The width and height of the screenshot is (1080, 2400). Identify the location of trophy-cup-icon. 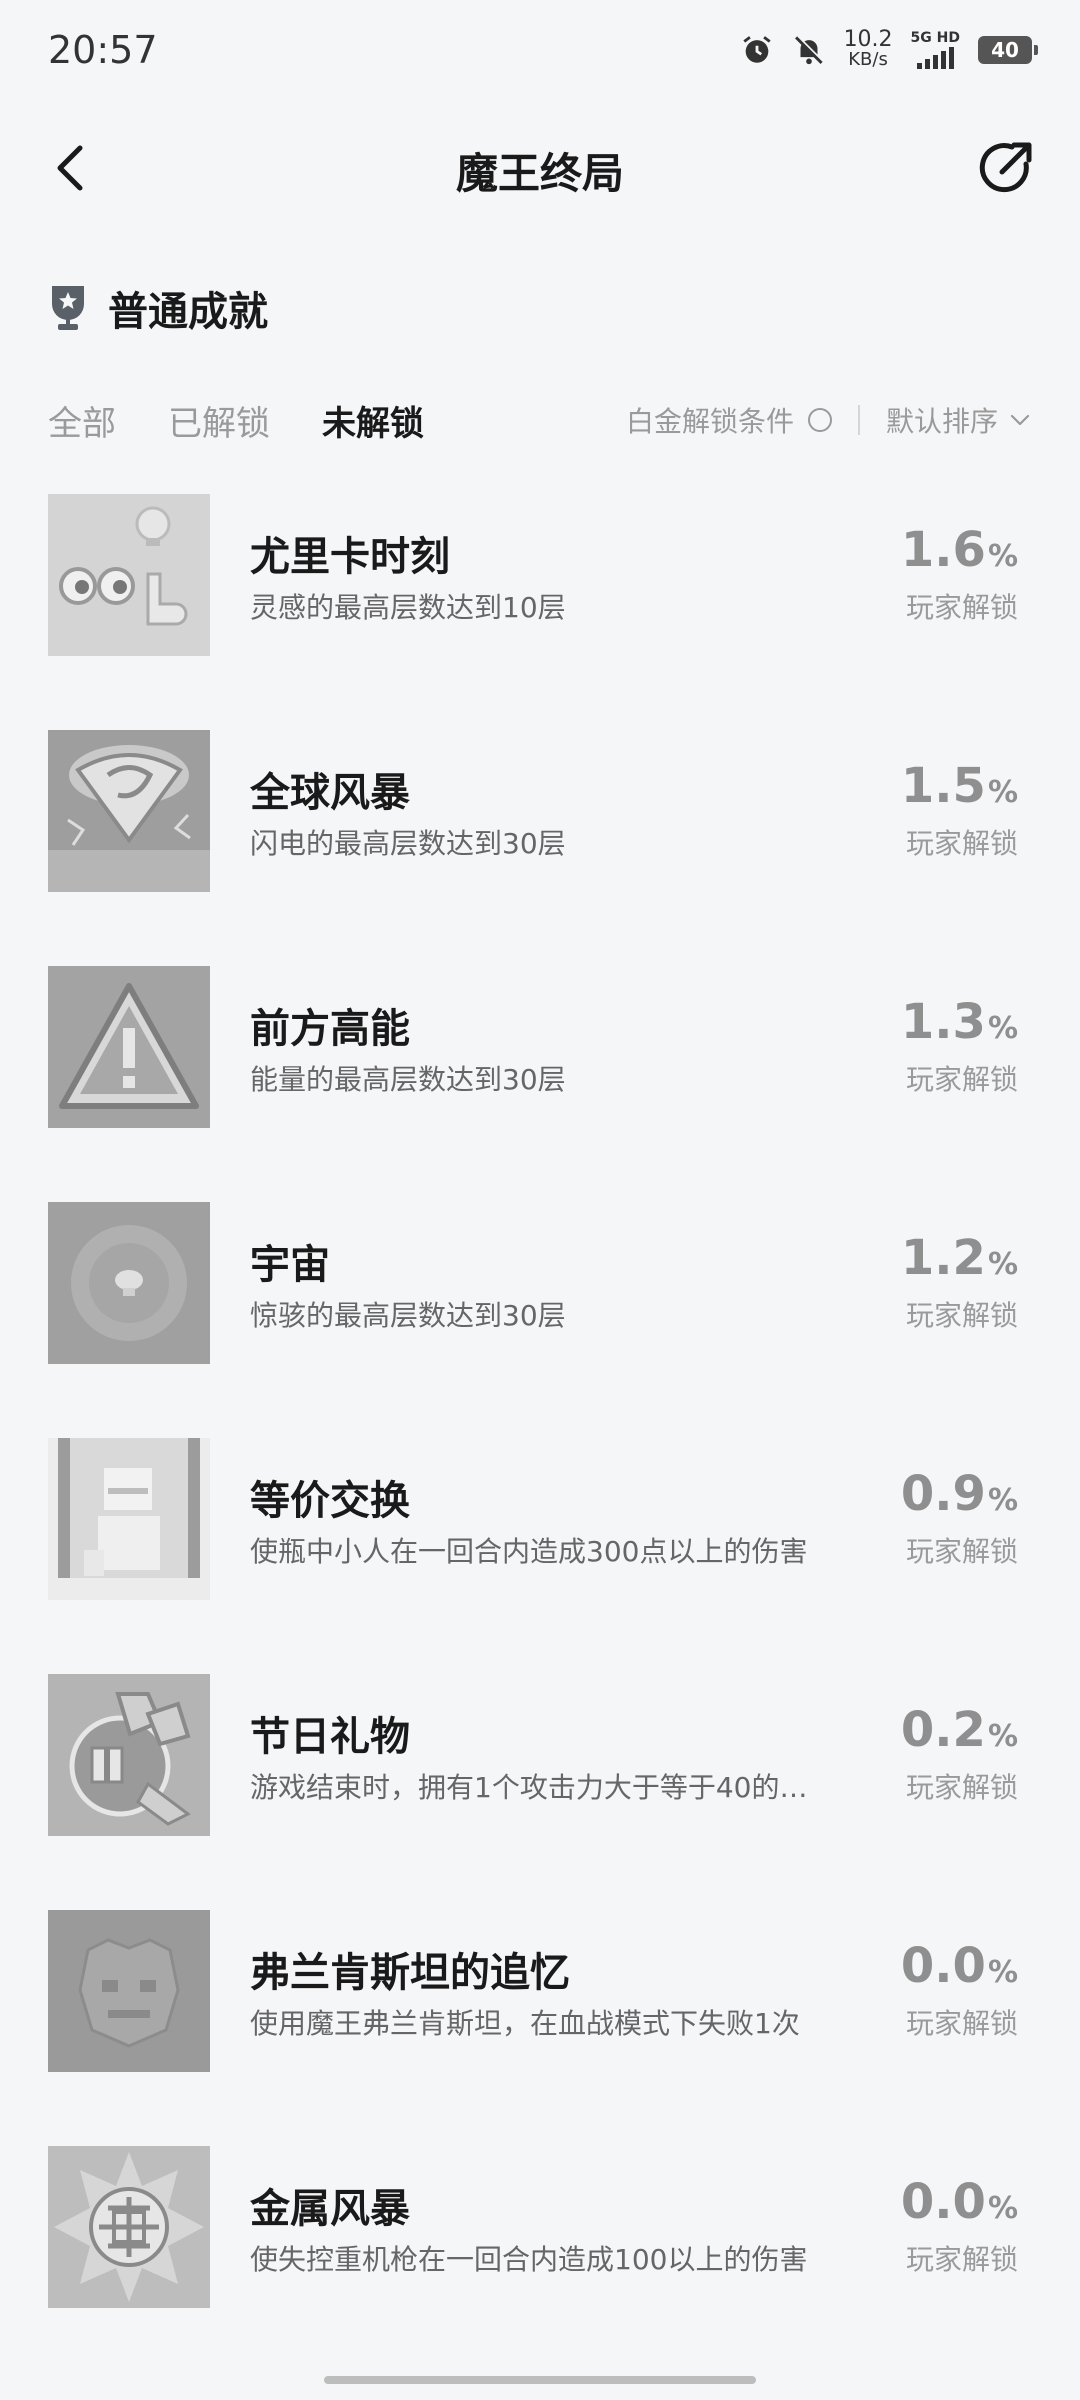
(68, 308).